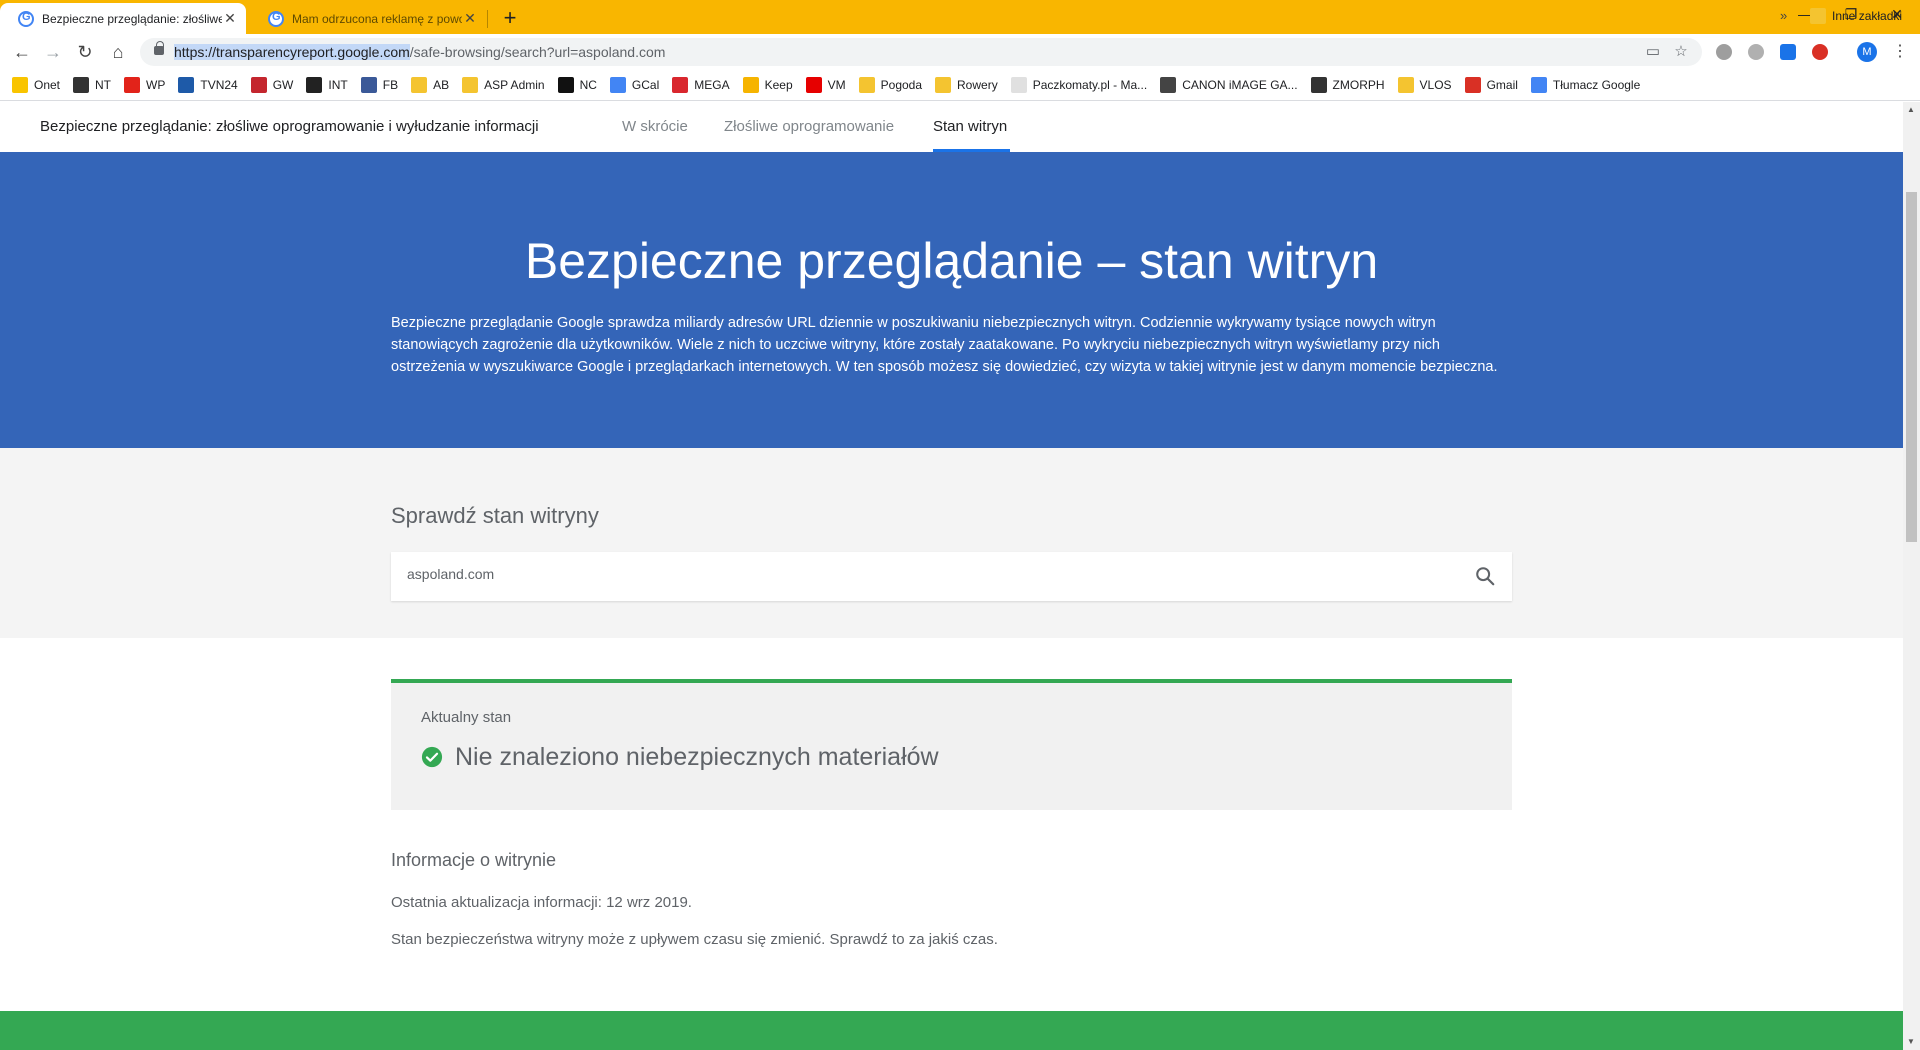  I want to click on bookmark-item: INT, so click(327, 85).